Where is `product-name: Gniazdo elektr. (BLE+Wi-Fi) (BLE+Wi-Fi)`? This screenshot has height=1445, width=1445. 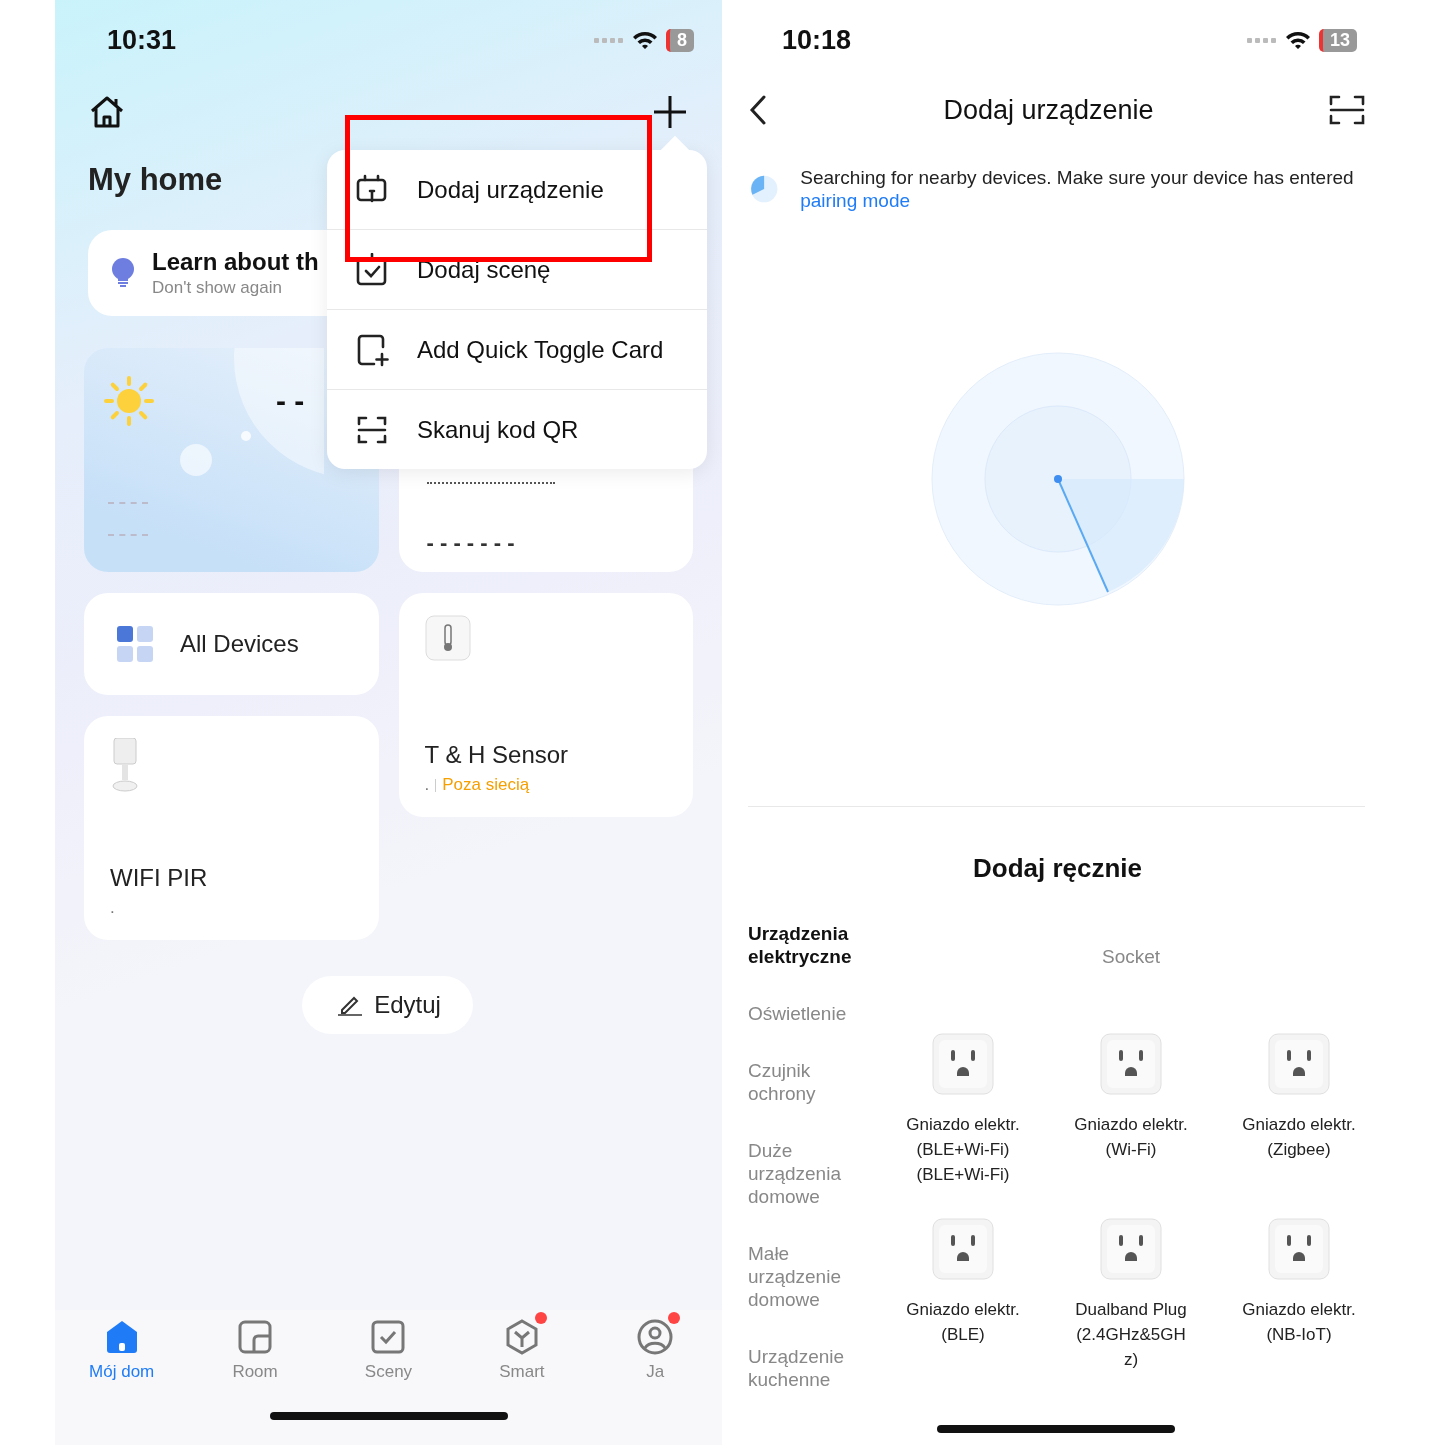 product-name: Gniazdo elektr. (BLE+Wi-Fi) (BLE+Wi-Fi) is located at coordinates (963, 1150).